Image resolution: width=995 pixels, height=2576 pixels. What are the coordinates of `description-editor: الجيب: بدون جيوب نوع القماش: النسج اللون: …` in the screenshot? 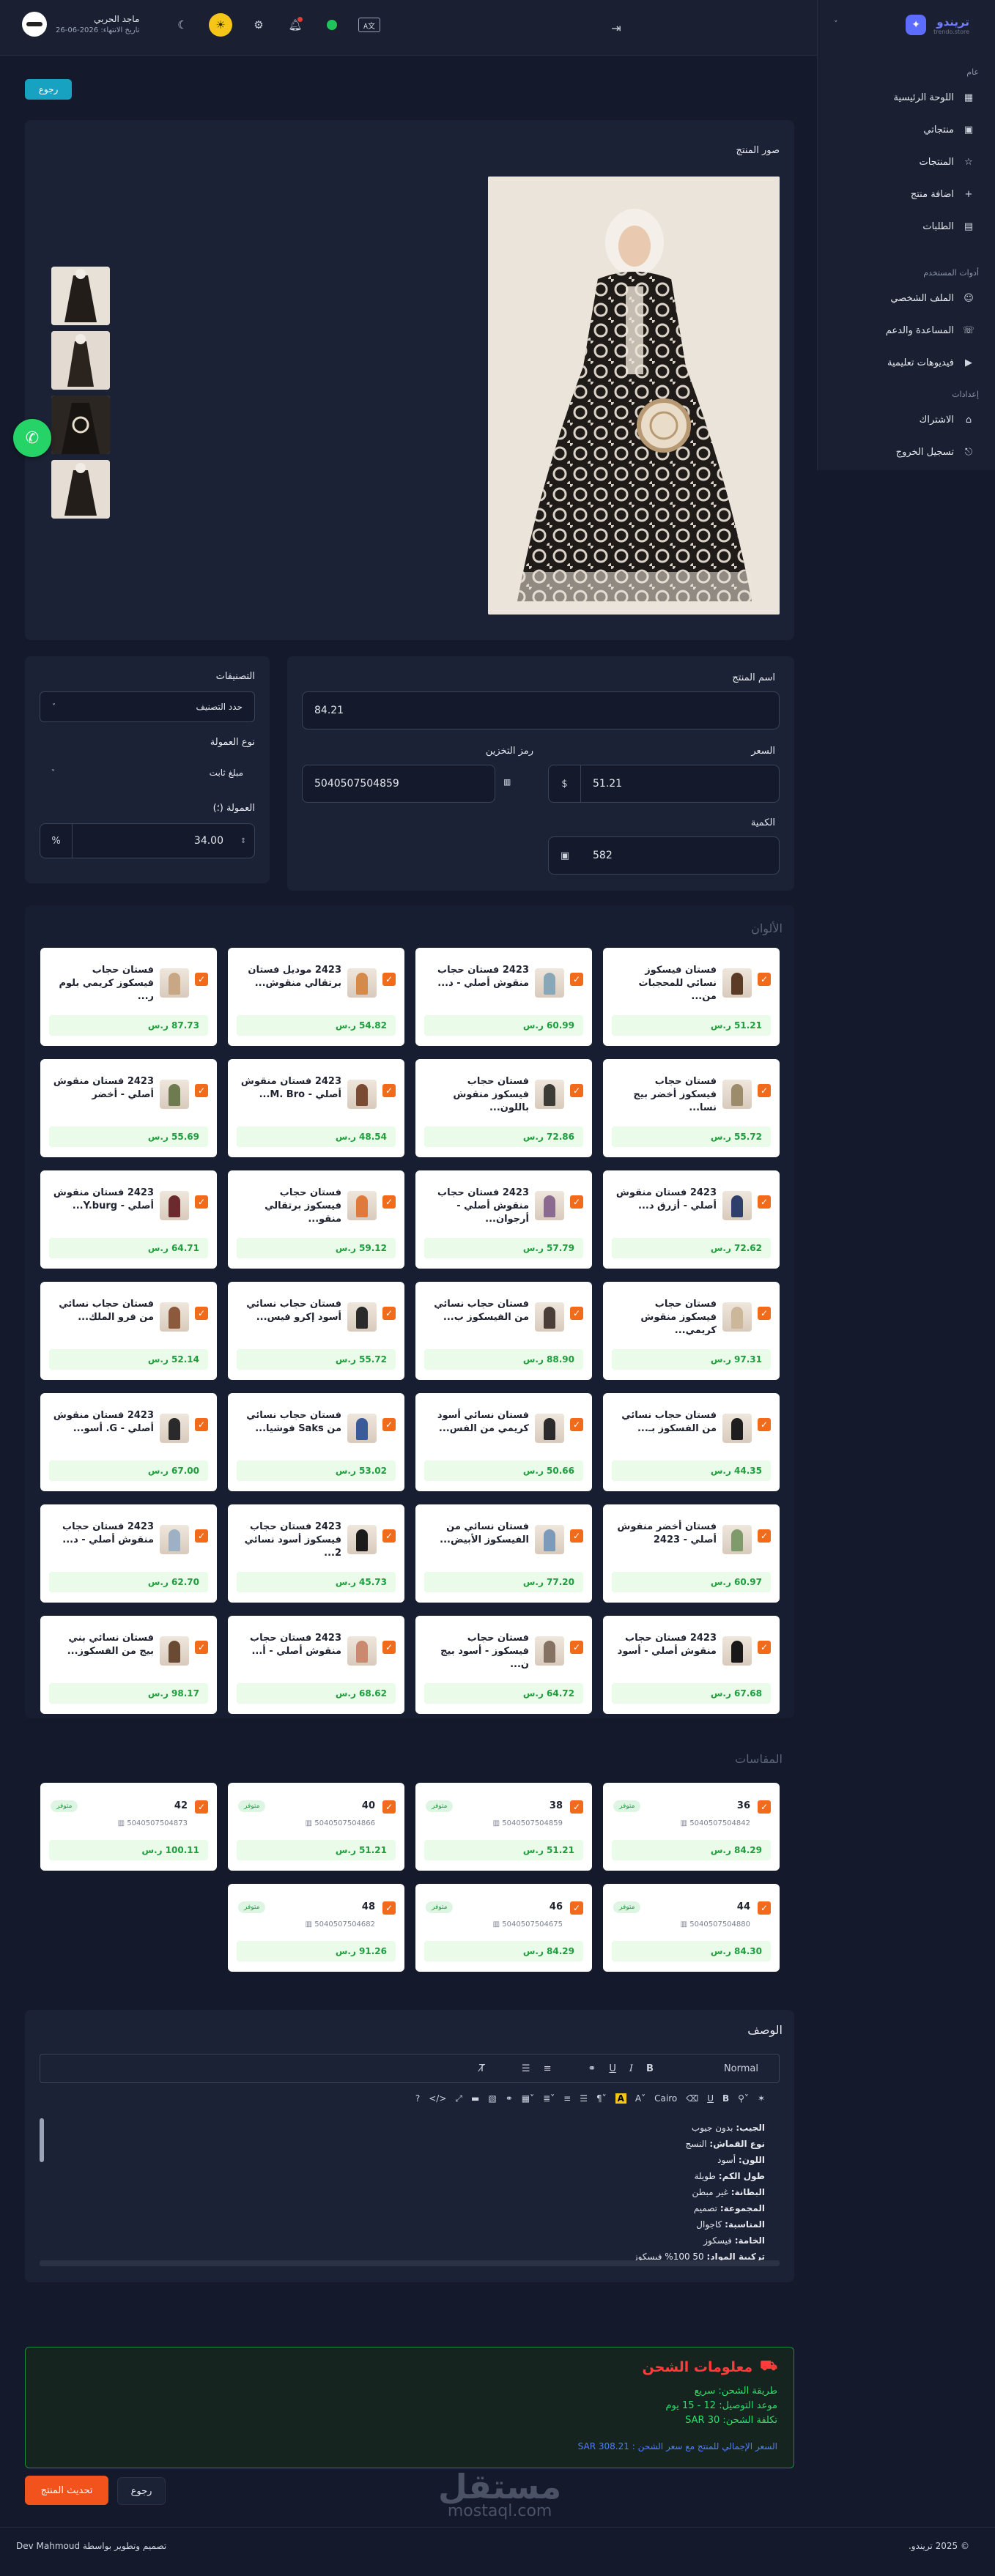 It's located at (410, 2189).